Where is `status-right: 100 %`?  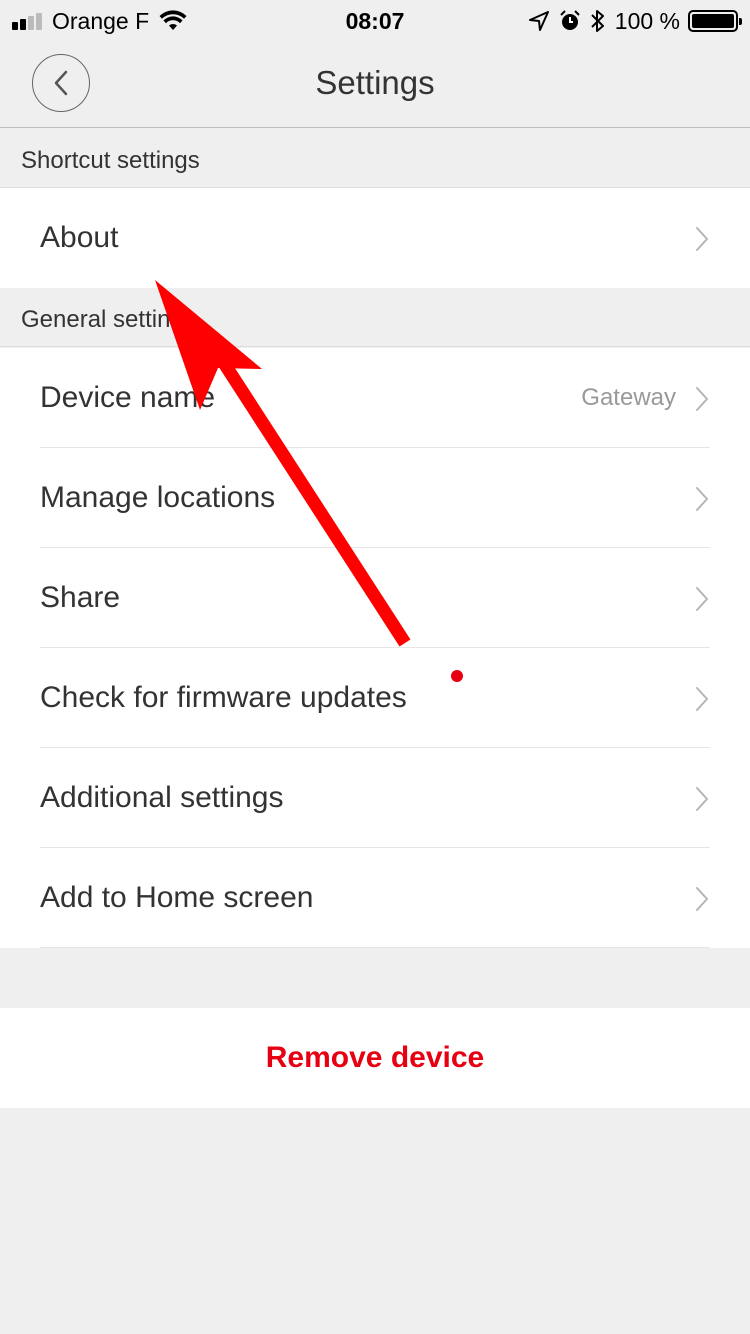 status-right: 100 % is located at coordinates (635, 21).